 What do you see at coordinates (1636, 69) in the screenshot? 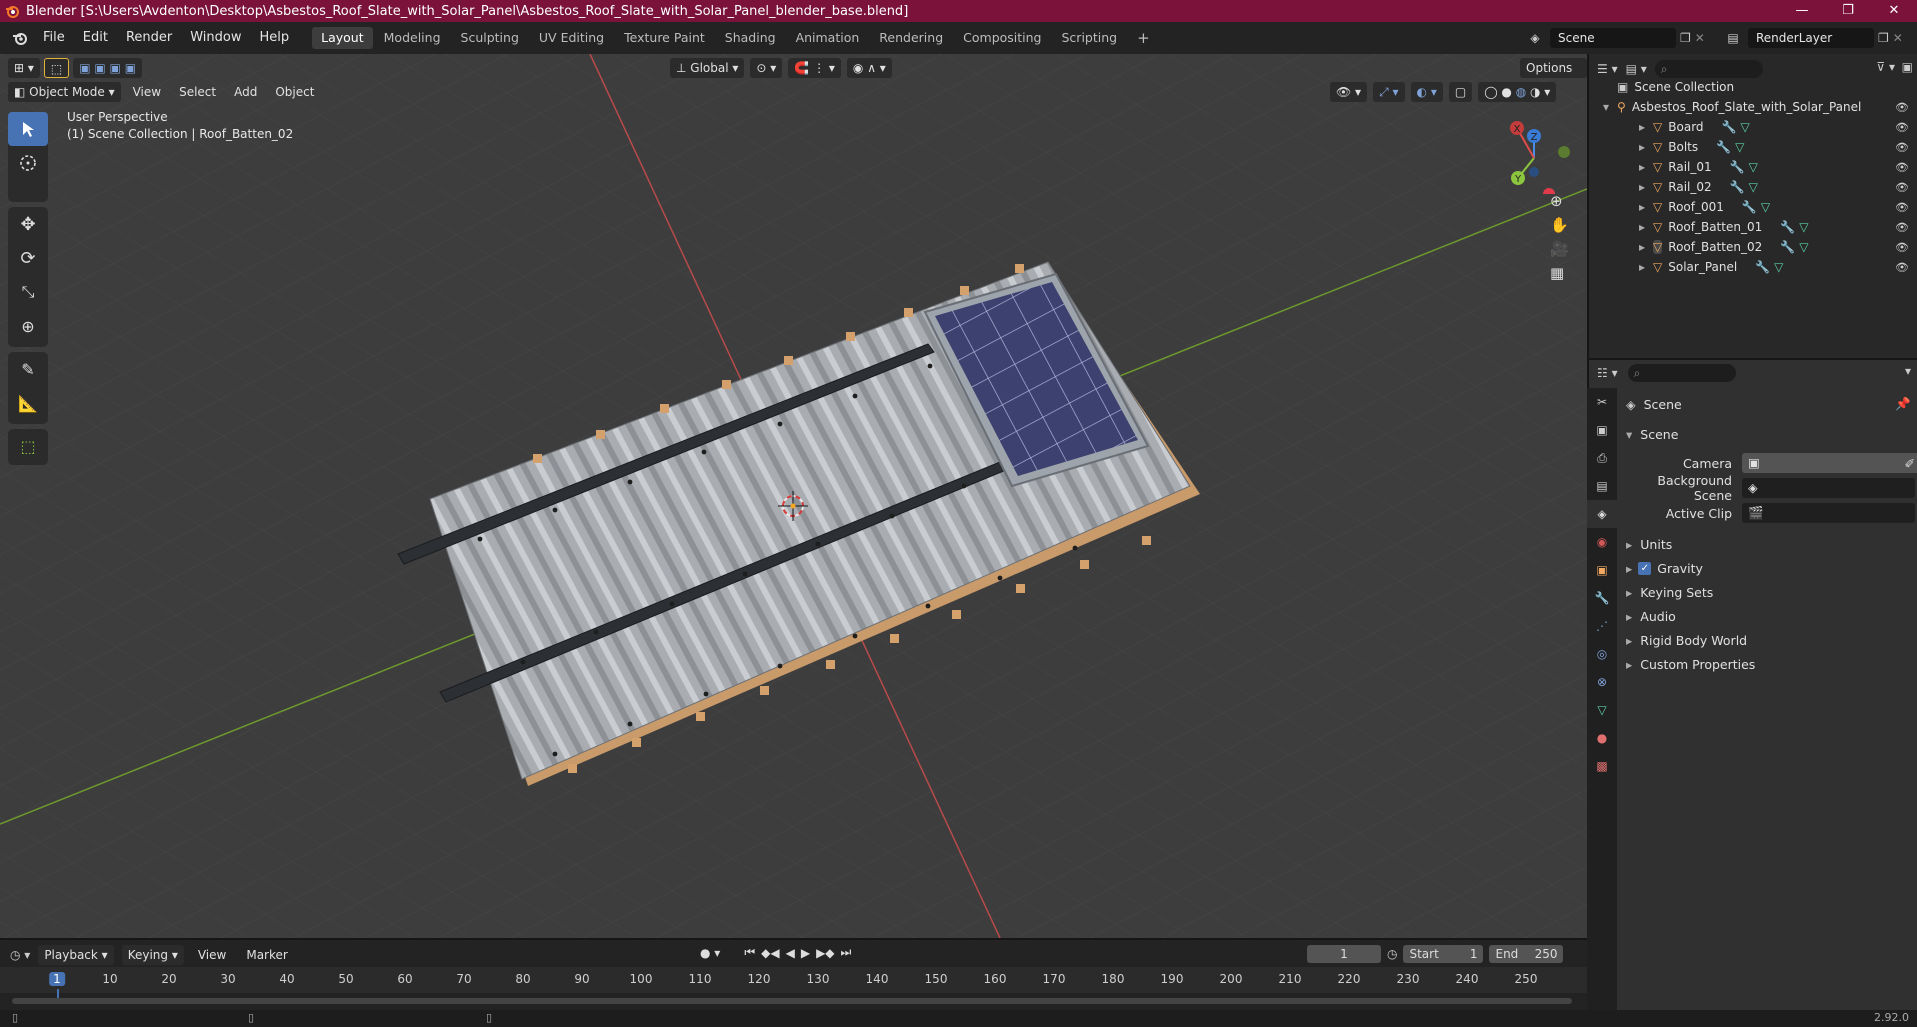
I see `display-mode-icon: ▤ ▾` at bounding box center [1636, 69].